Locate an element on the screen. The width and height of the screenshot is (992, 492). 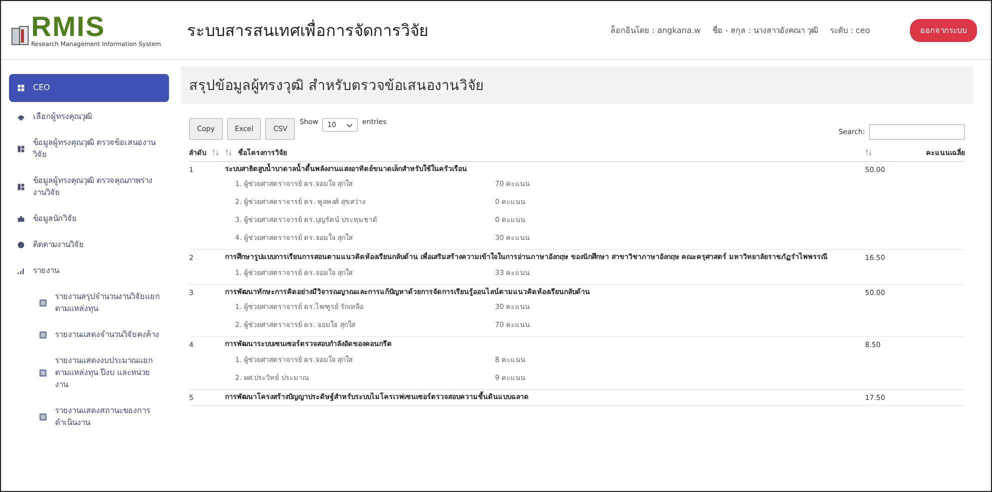
sidebar-subitem: รายงานแสดงจำนวนวิจัยคงค้าง is located at coordinates (89, 335).